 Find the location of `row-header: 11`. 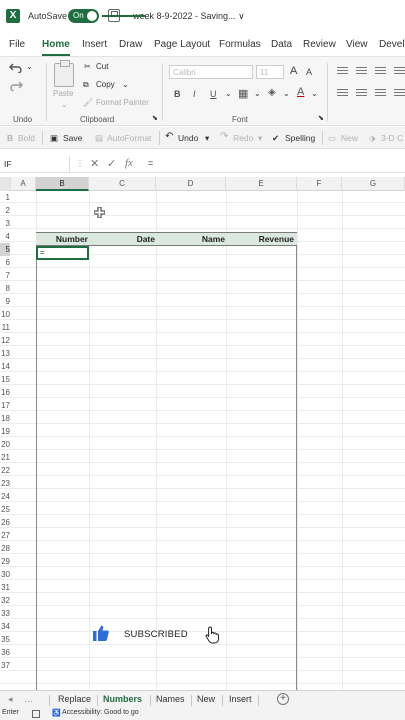

row-header: 11 is located at coordinates (5, 327).